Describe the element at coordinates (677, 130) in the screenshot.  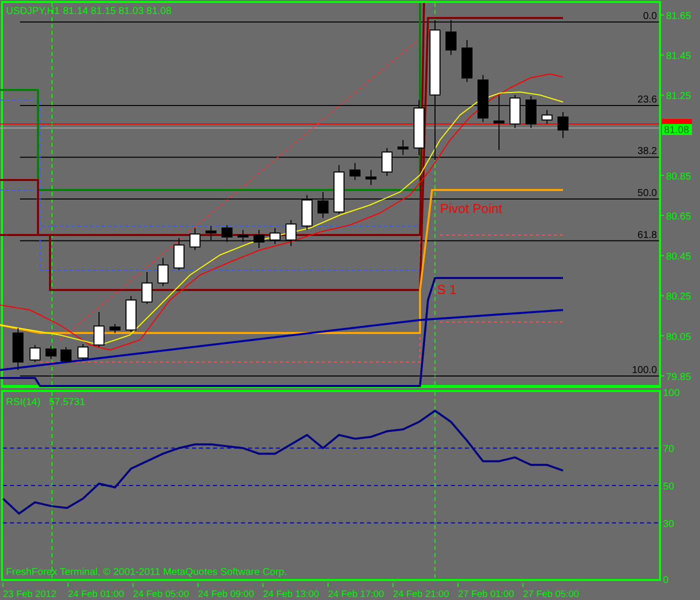
I see `current-price-label: 81.08` at that location.